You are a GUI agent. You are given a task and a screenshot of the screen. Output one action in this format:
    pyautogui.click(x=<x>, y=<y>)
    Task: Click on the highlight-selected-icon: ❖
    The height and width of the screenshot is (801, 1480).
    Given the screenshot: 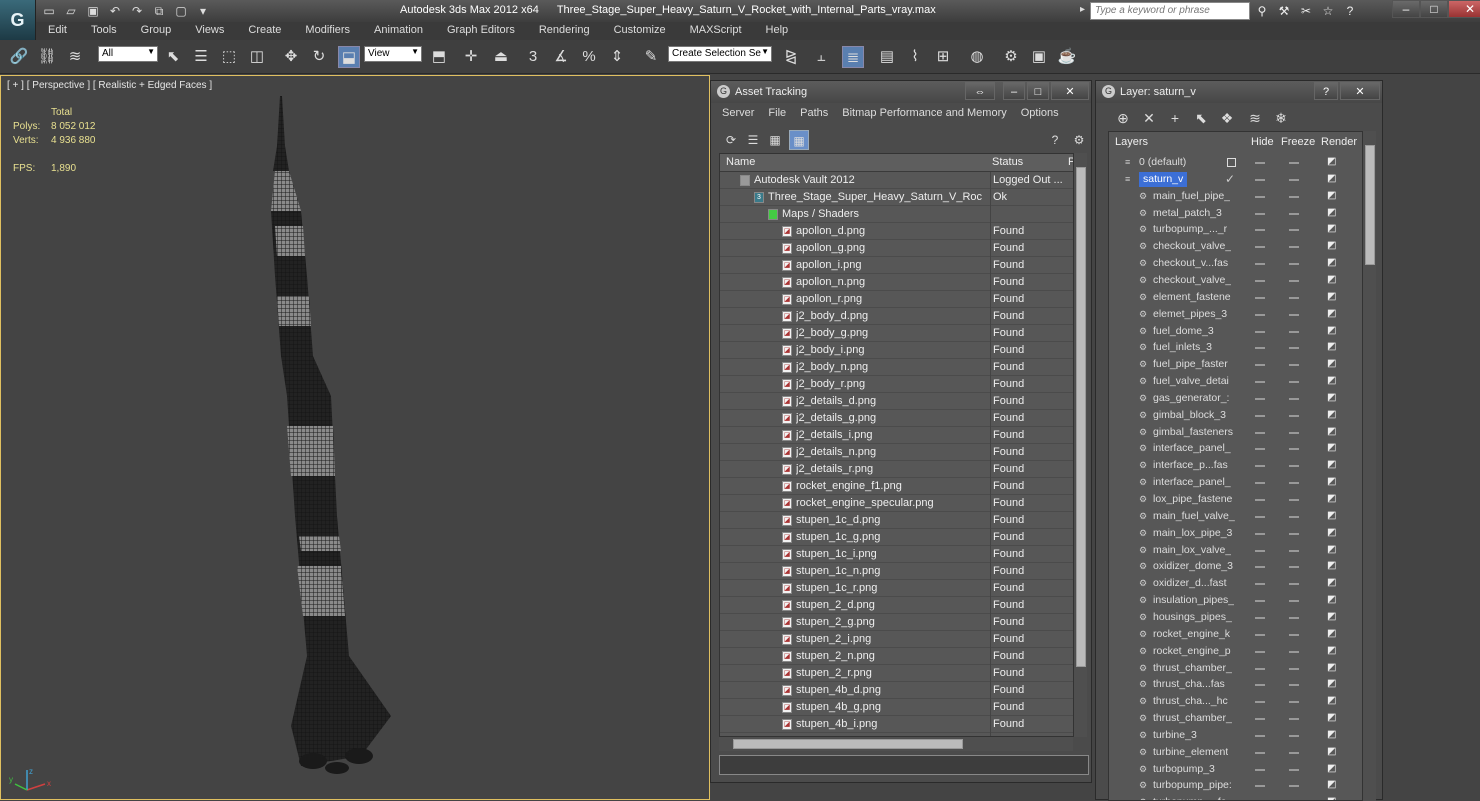 What is the action you would take?
    pyautogui.click(x=1227, y=118)
    